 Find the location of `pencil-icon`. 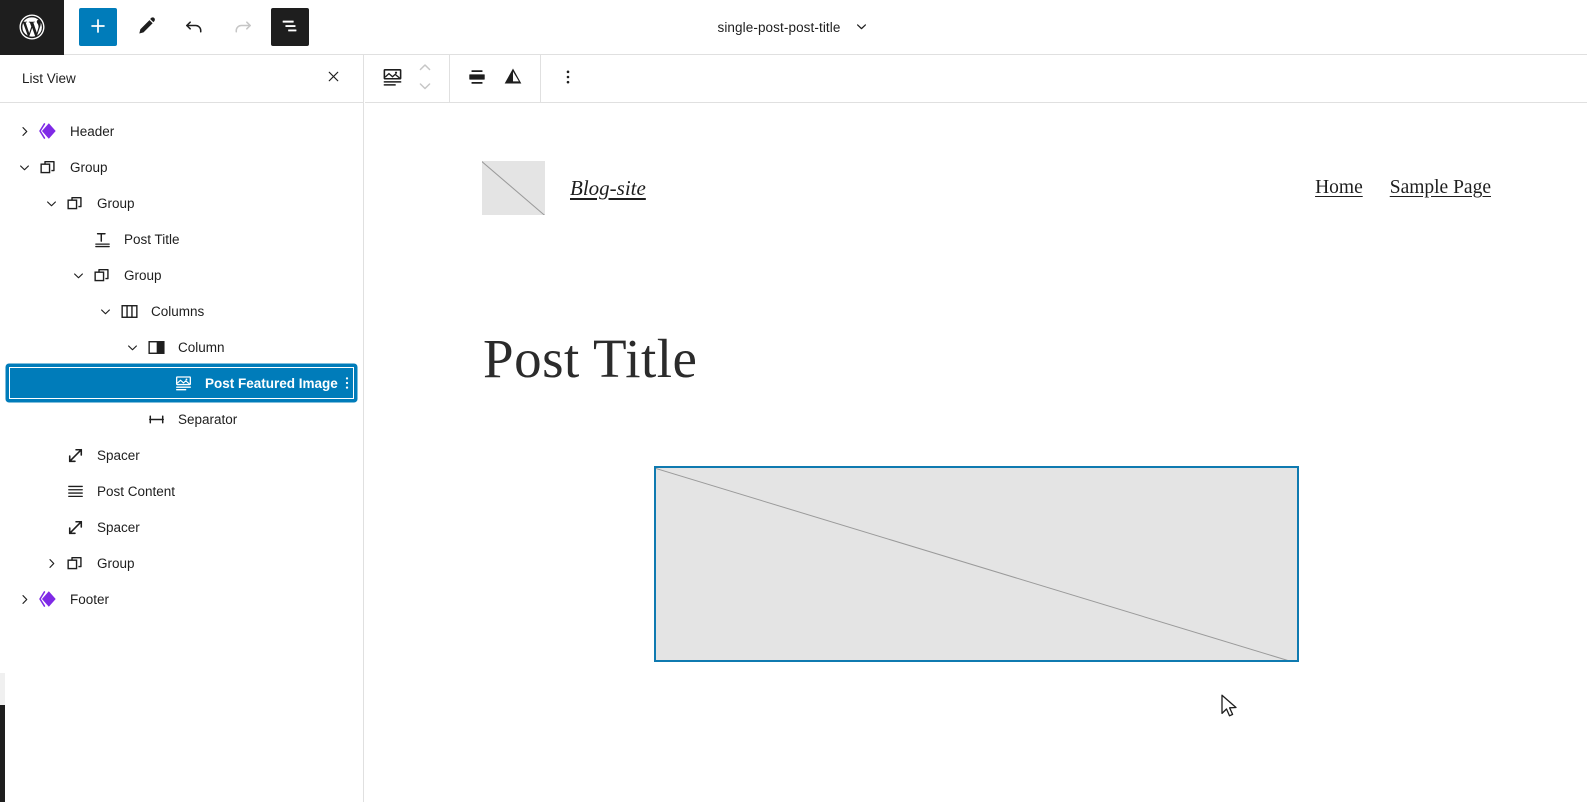

pencil-icon is located at coordinates (146, 27).